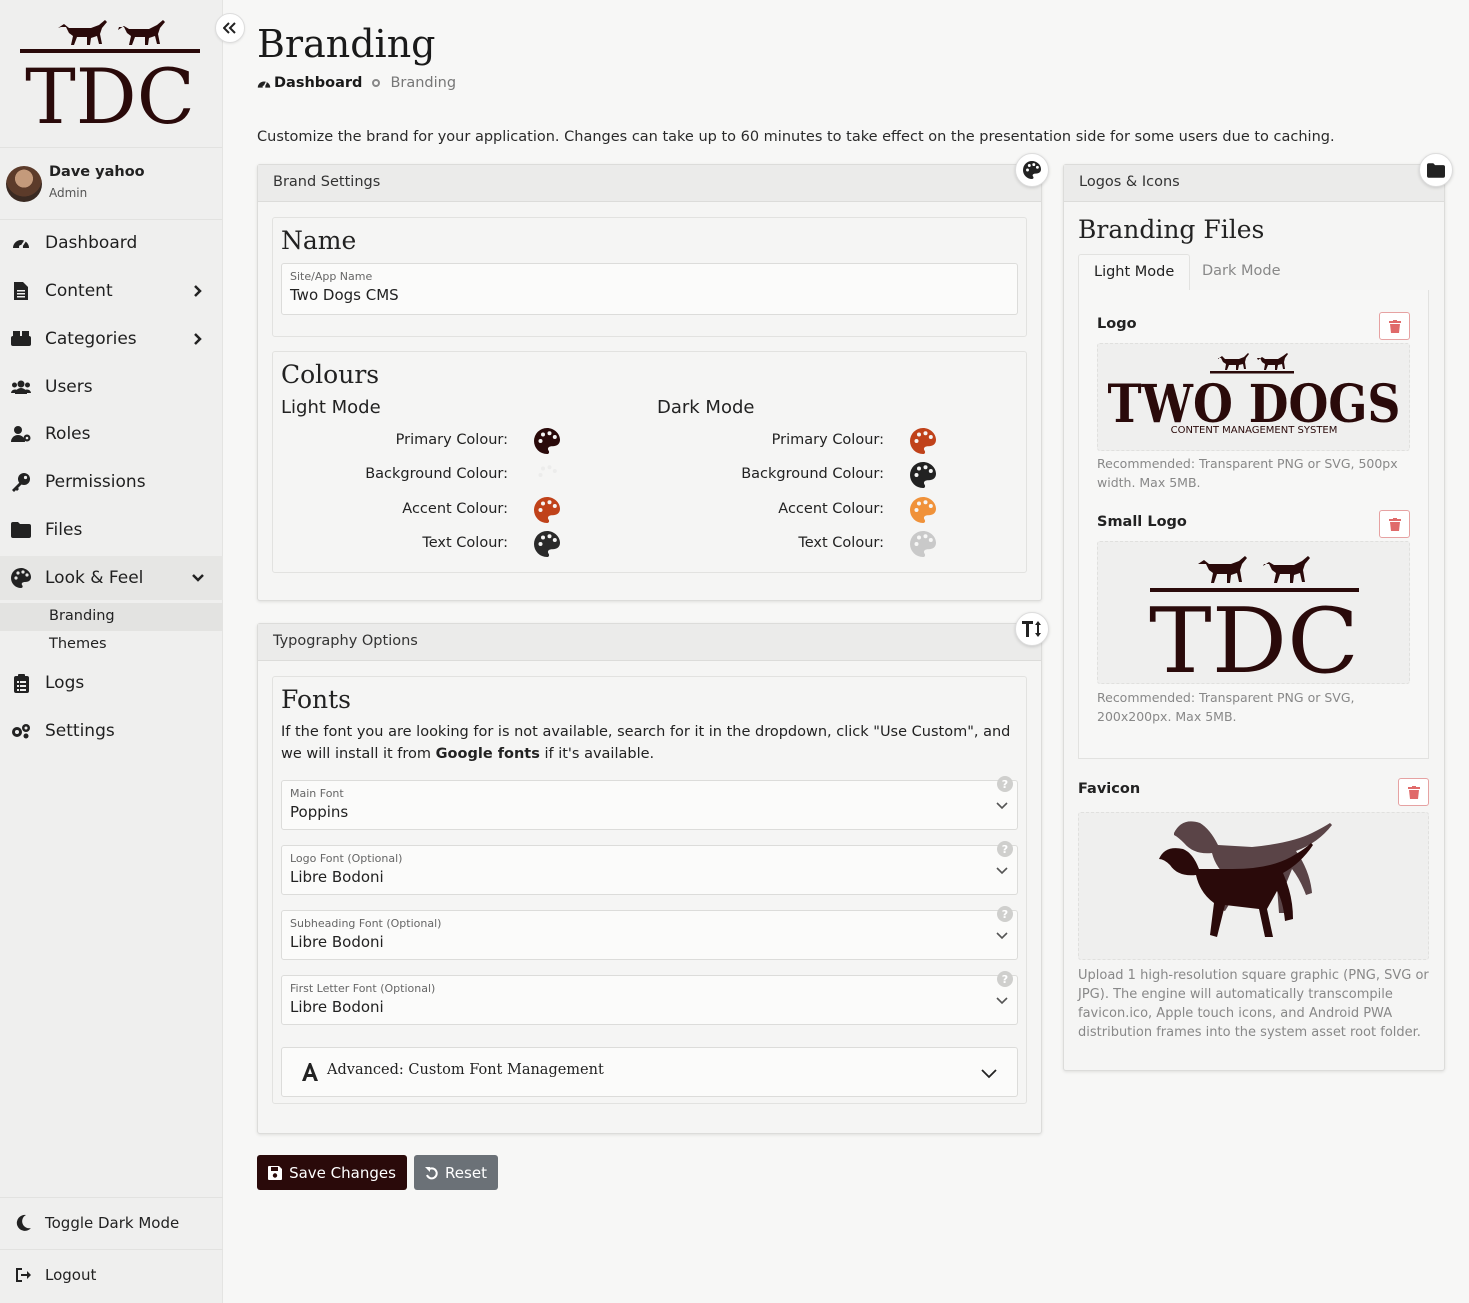 Image resolution: width=1469 pixels, height=1303 pixels. What do you see at coordinates (230, 28) in the screenshot?
I see `collapse-sidebar-button` at bounding box center [230, 28].